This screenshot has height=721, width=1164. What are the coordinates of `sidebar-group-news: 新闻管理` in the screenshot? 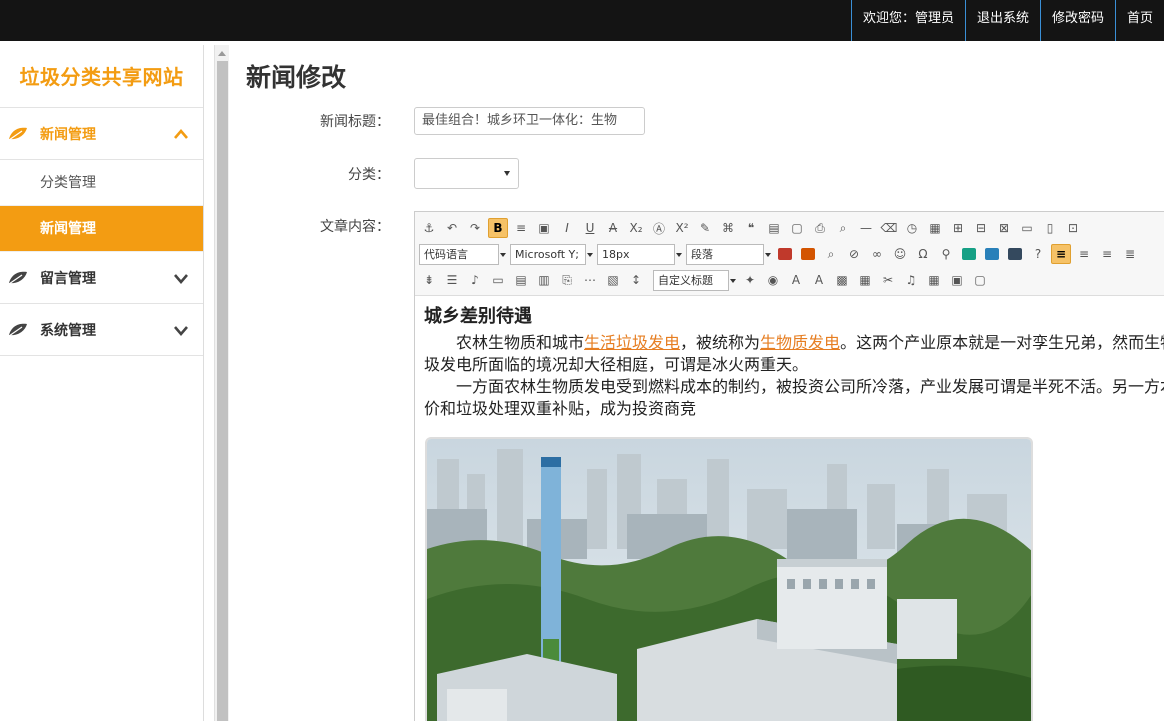 It's located at (101, 134).